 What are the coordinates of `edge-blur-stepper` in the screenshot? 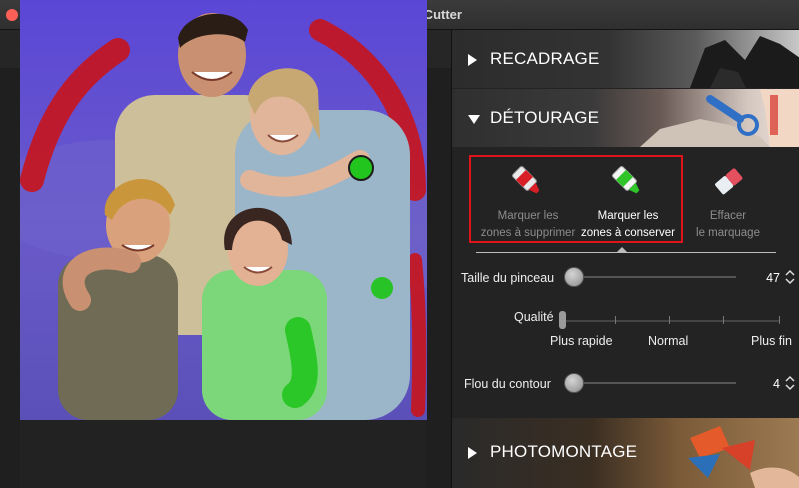 It's located at (790, 383).